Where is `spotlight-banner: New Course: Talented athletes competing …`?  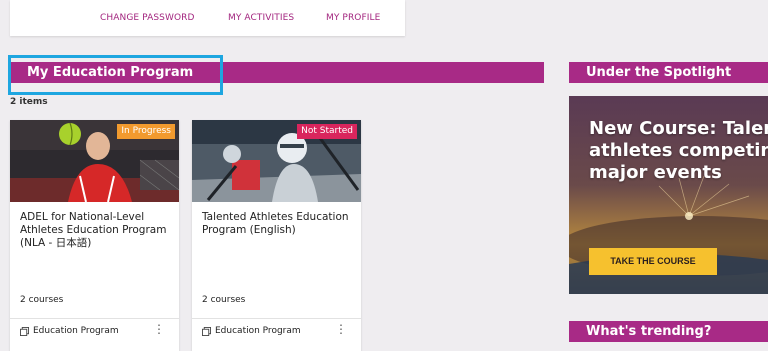
spotlight-banner: New Course: Talented athletes competing … is located at coordinates (668, 195).